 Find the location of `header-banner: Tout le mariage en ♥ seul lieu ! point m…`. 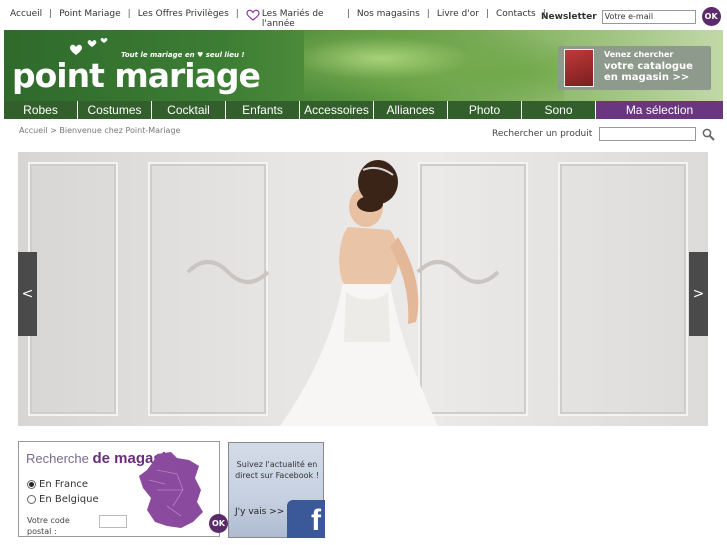

header-banner: Tout le mariage en ♥ seul lieu ! point m… is located at coordinates (363, 65).